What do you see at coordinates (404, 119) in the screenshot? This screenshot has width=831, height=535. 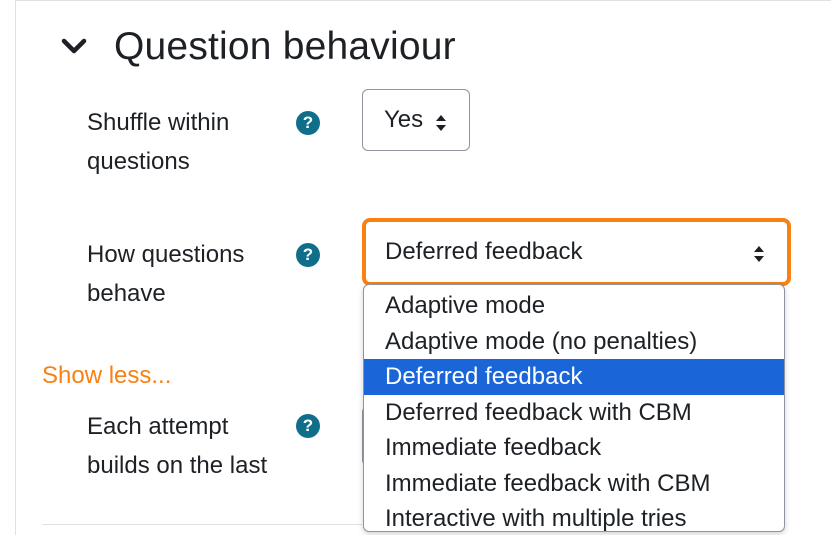 I see `shuffle-select-value: Yes` at bounding box center [404, 119].